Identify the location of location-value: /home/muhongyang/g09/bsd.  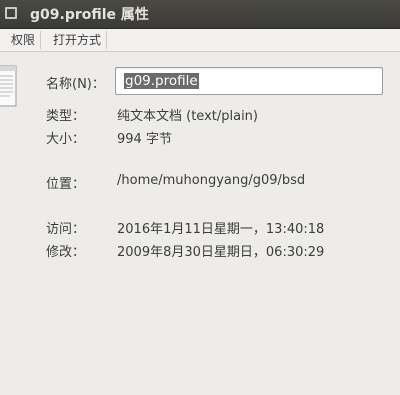
(211, 180).